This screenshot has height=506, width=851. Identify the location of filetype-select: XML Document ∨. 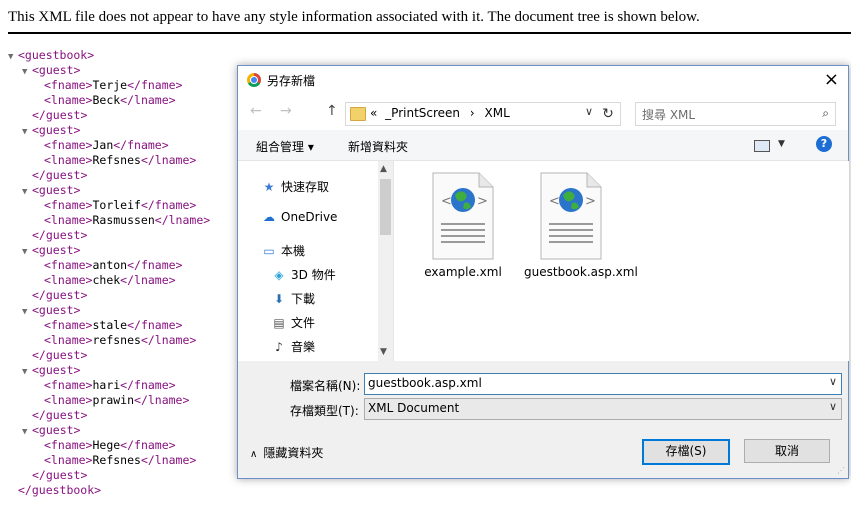
(603, 409).